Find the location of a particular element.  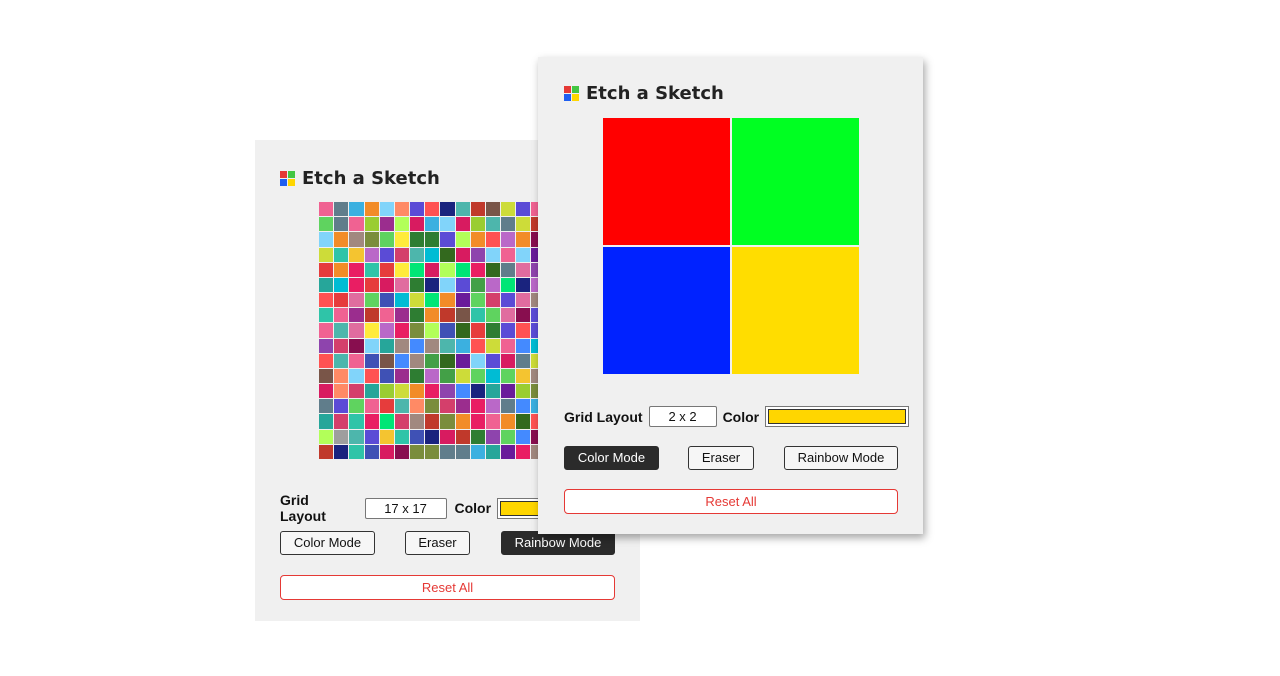

color-picker is located at coordinates (837, 416).